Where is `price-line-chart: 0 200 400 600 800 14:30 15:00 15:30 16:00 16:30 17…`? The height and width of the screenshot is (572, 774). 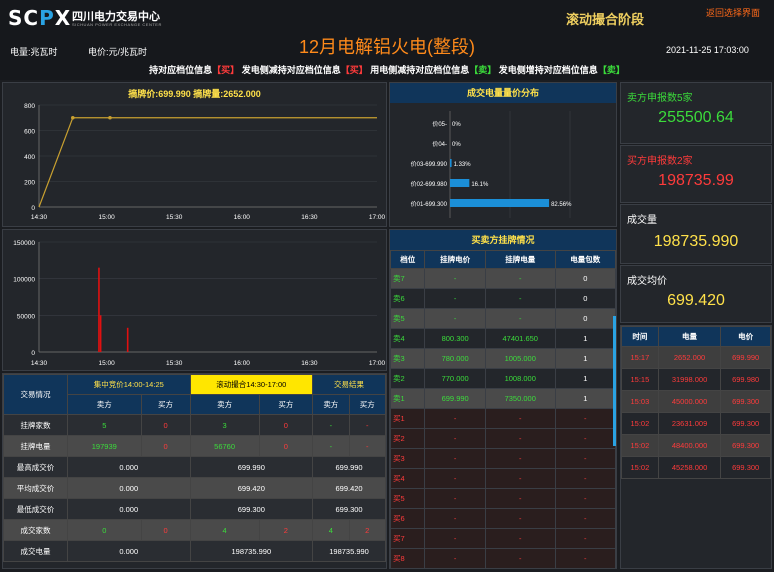
price-line-chart: 0 200 400 600 800 14:30 15:00 15:30 16:00 16:30 17… is located at coordinates (204, 162).